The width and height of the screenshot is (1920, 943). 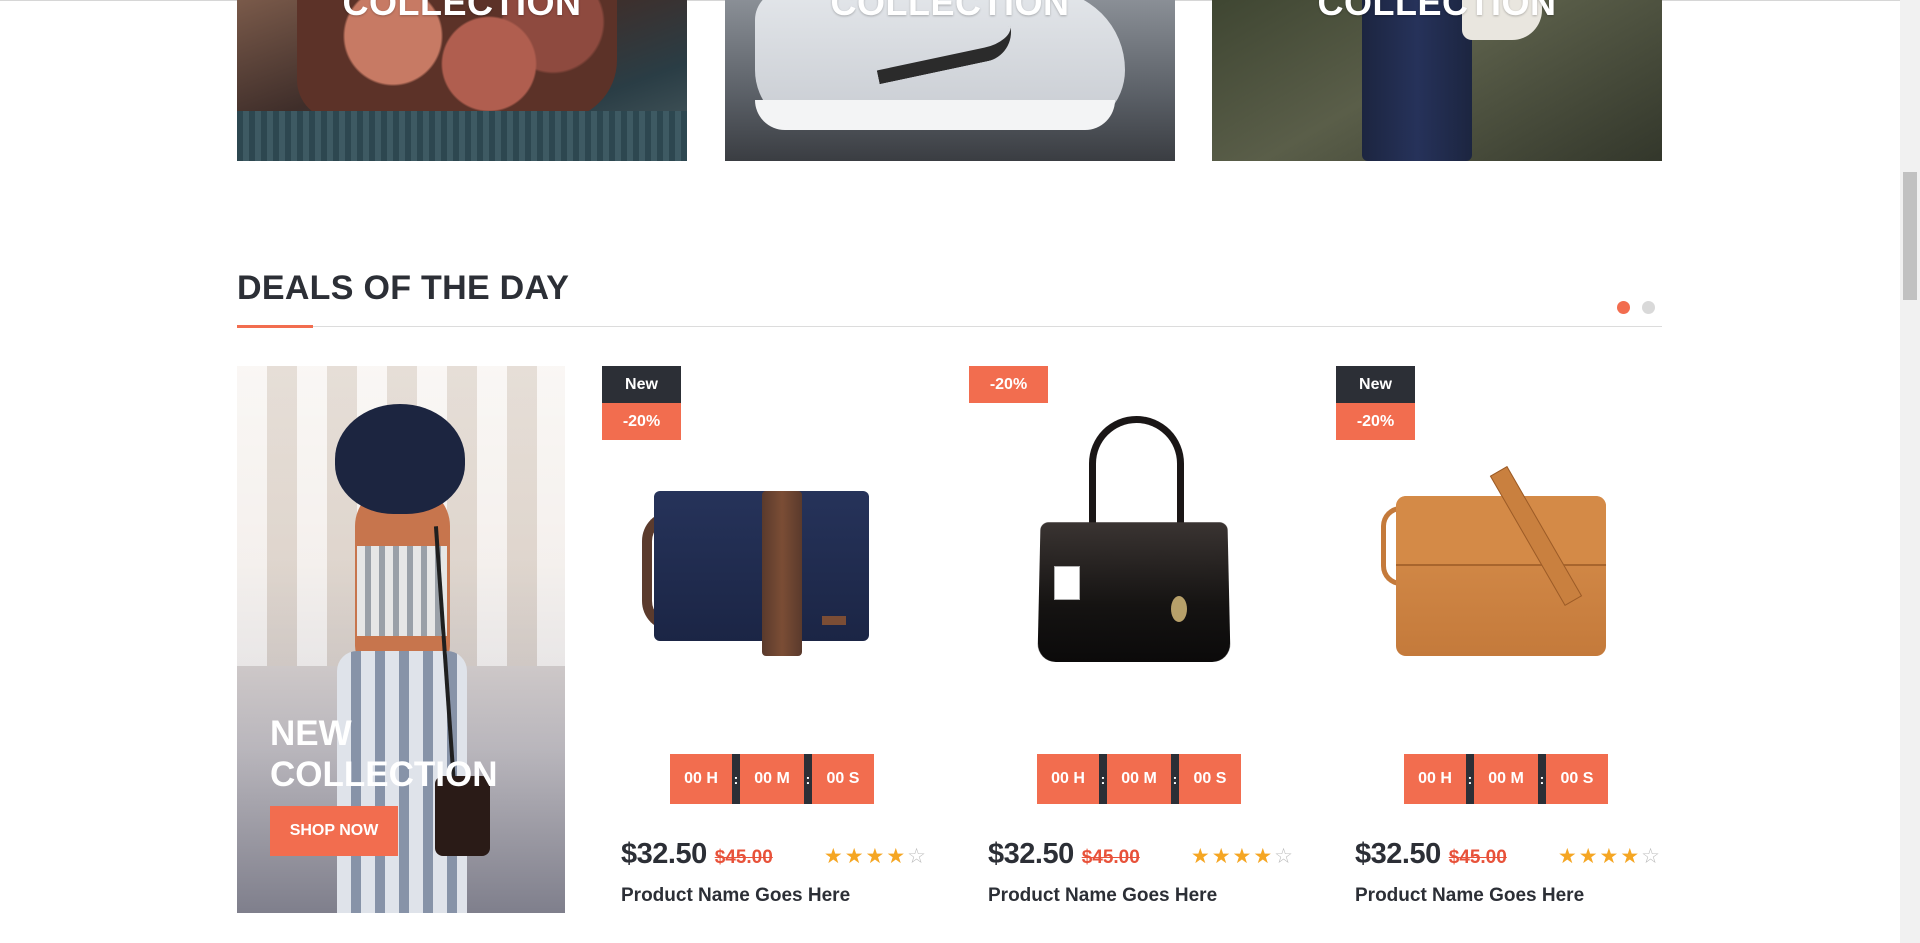 What do you see at coordinates (1910, 471) in the screenshot?
I see `page-scrollbar` at bounding box center [1910, 471].